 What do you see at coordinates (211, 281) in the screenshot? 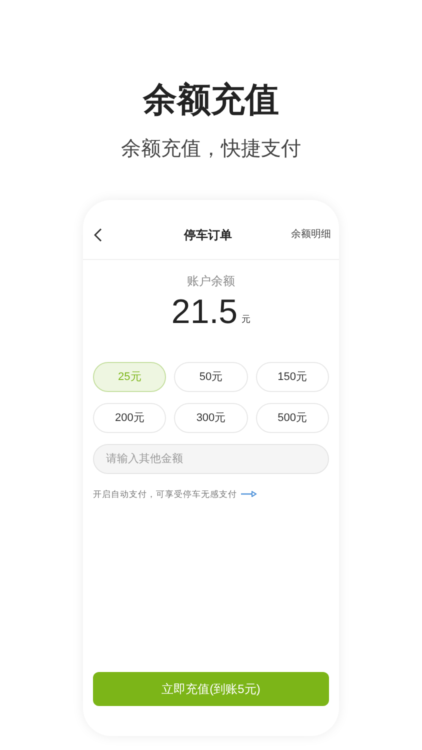
I see `balance-label: 账户余额` at bounding box center [211, 281].